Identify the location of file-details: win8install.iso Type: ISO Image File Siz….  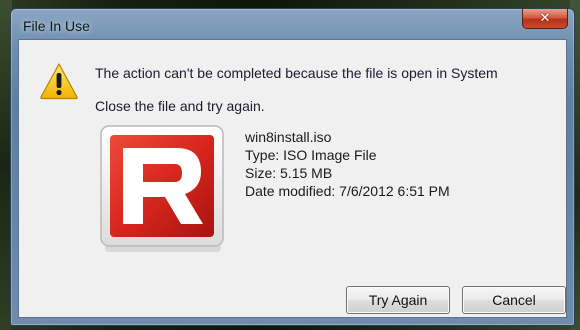
(347, 164).